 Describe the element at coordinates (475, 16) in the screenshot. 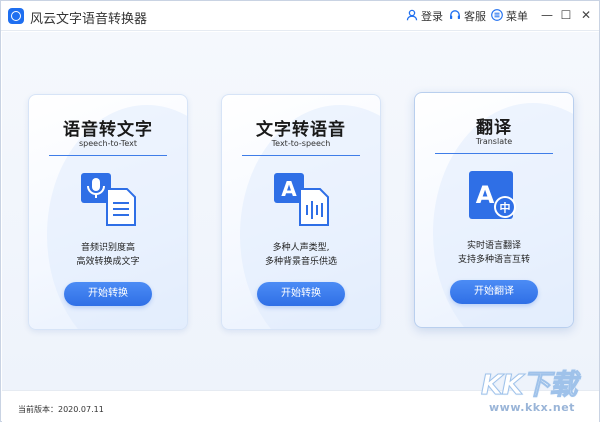

I see `support-label: 客服` at that location.